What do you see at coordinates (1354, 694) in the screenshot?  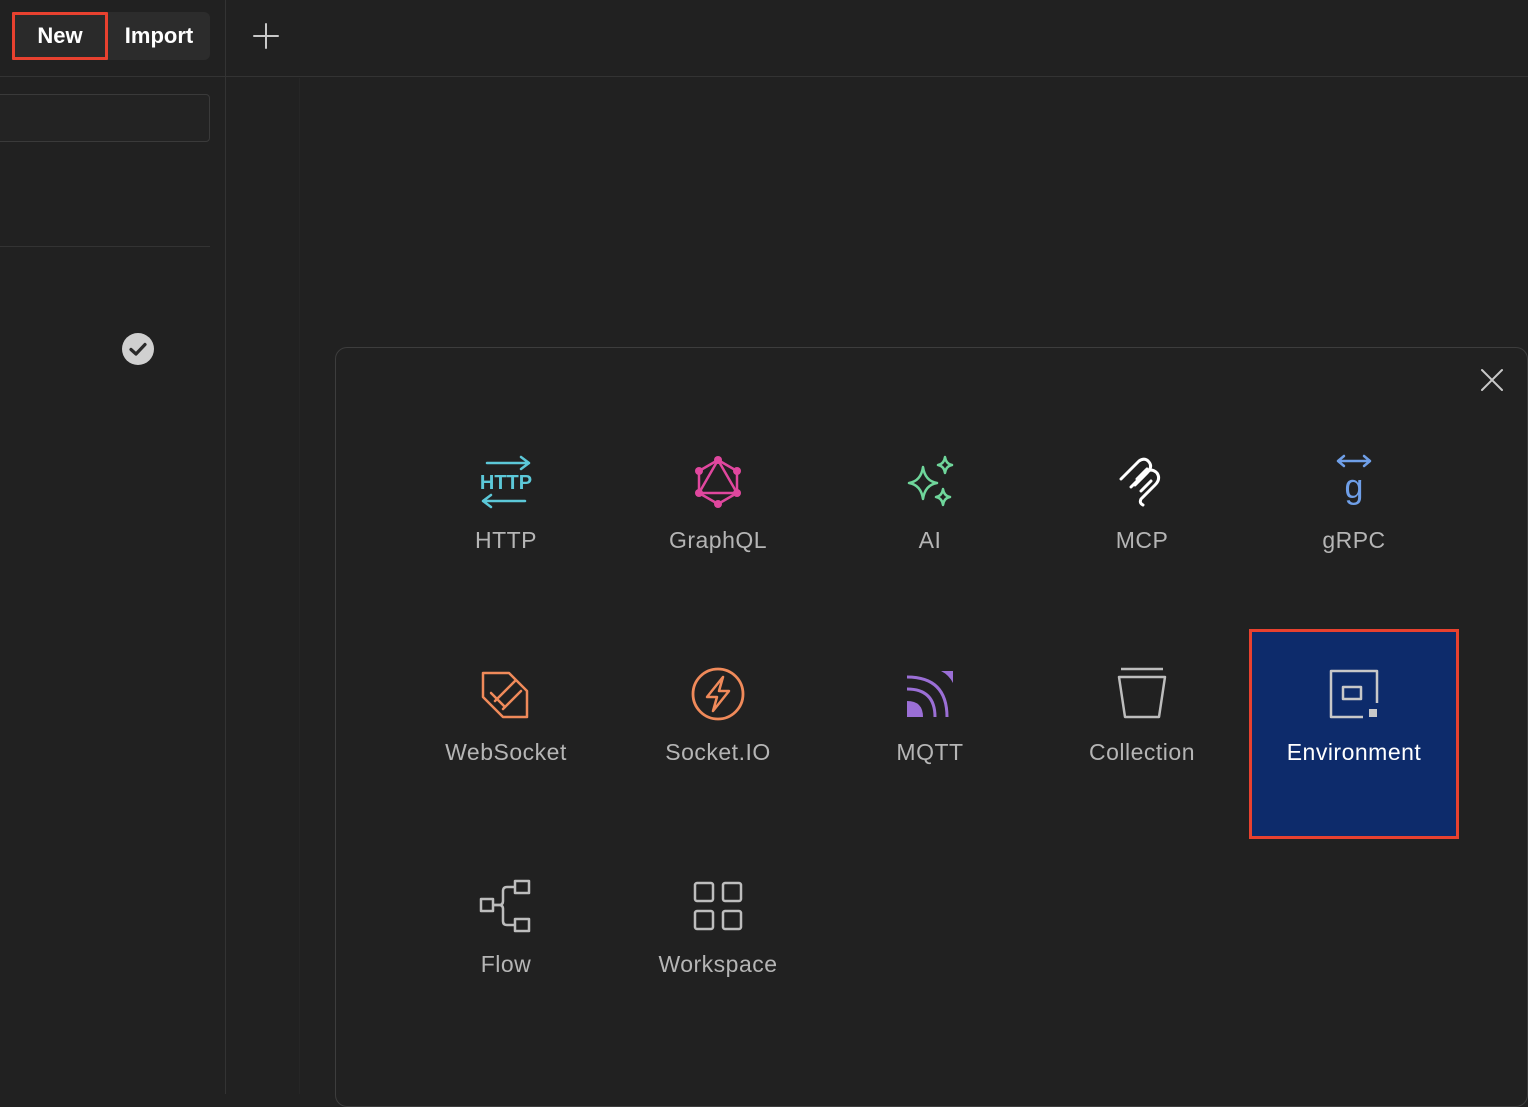 I see `environment-icon` at bounding box center [1354, 694].